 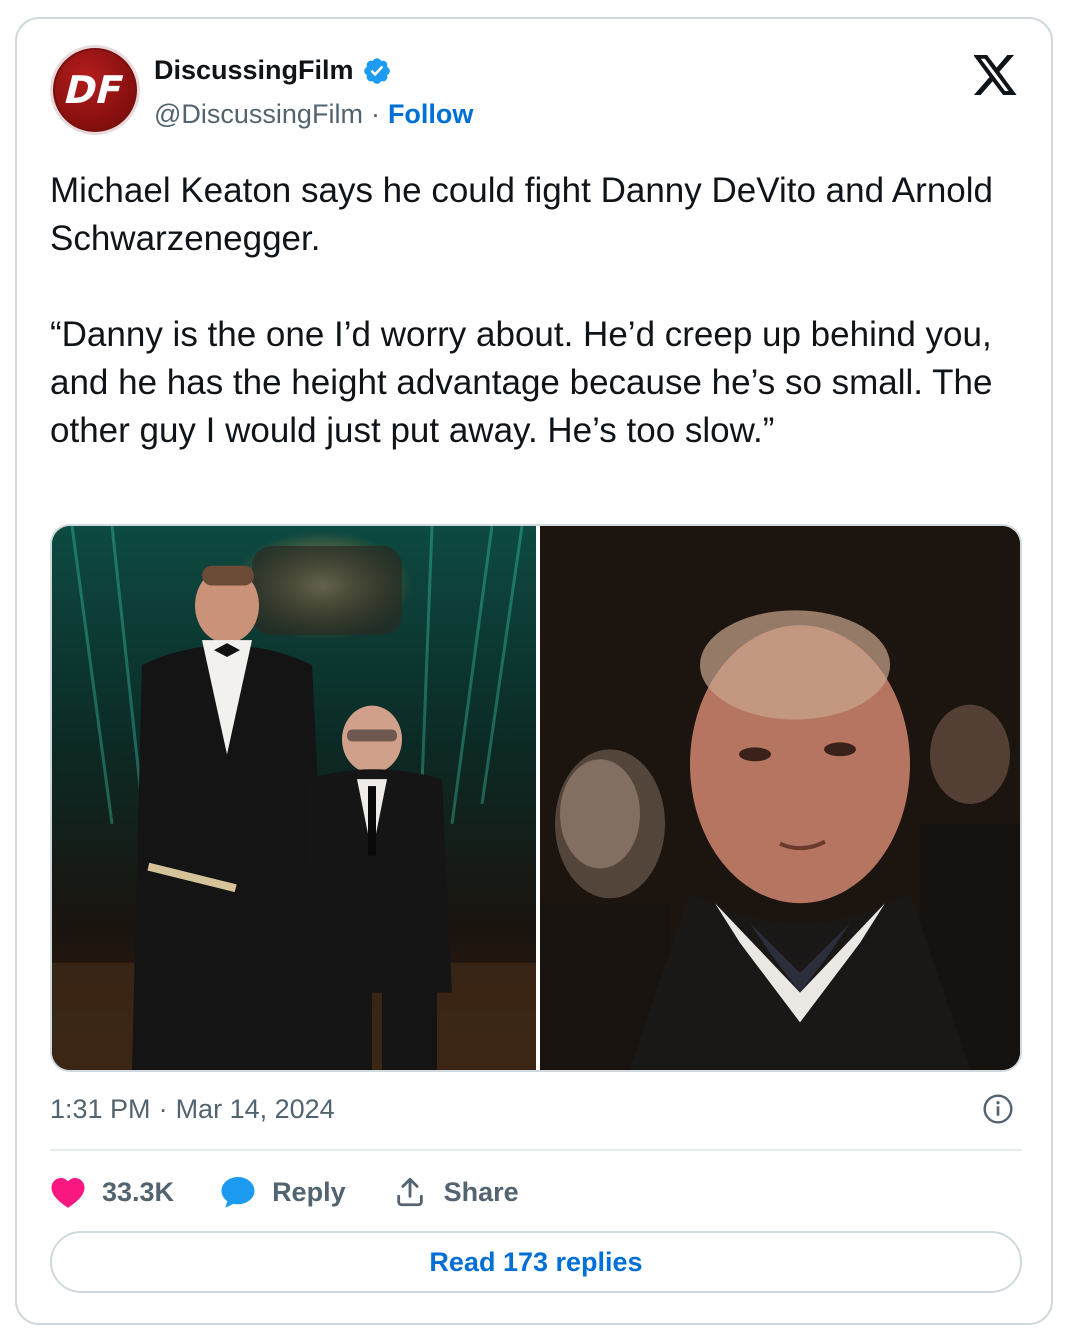 What do you see at coordinates (100, 1109) in the screenshot?
I see `tweet-time: 1:31 PM` at bounding box center [100, 1109].